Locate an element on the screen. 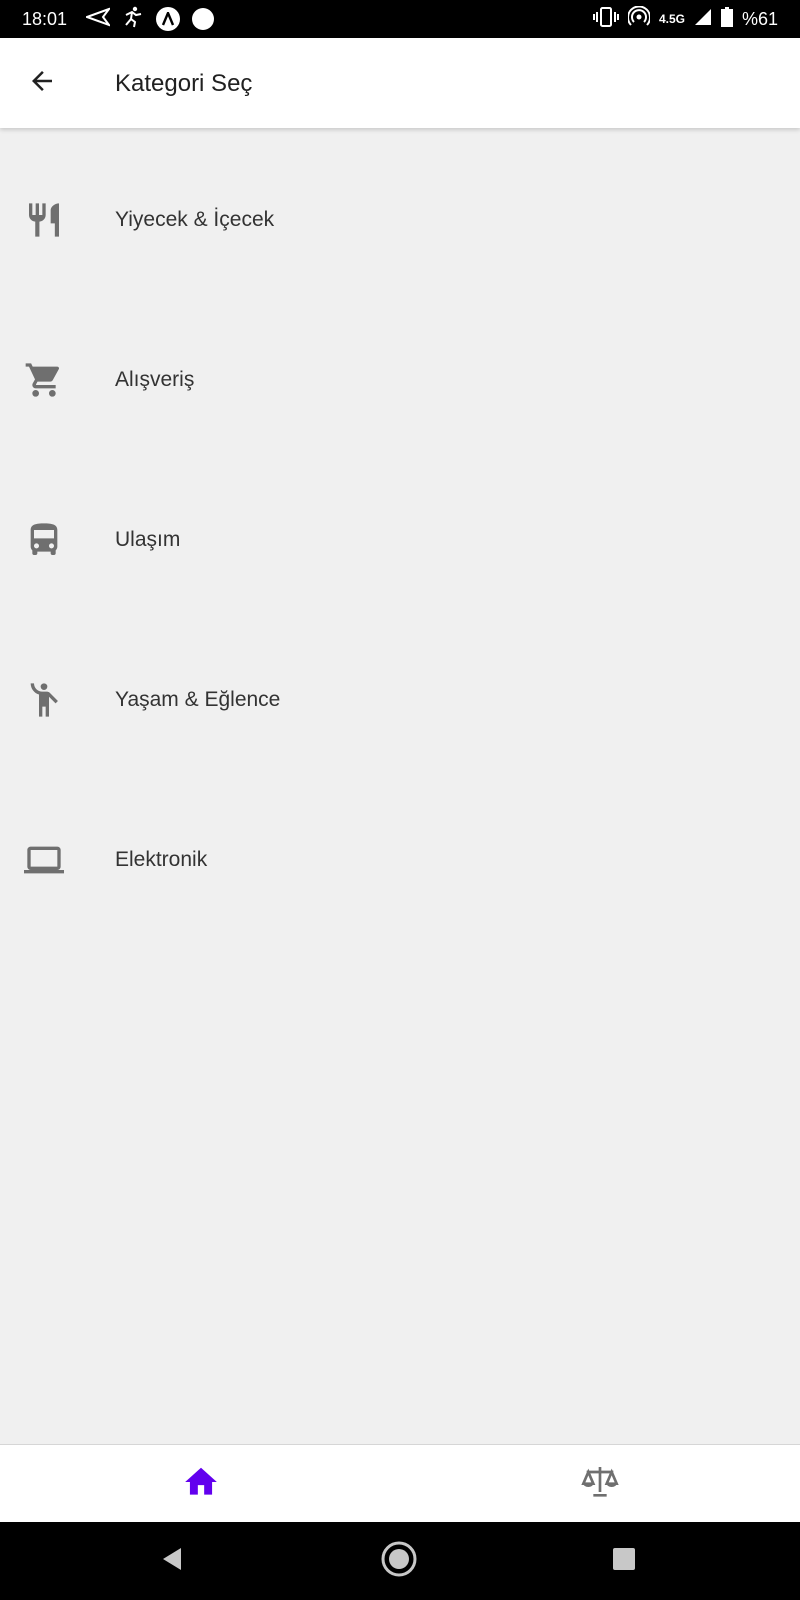 The width and height of the screenshot is (800, 1600). notification-dot-icon is located at coordinates (203, 19).